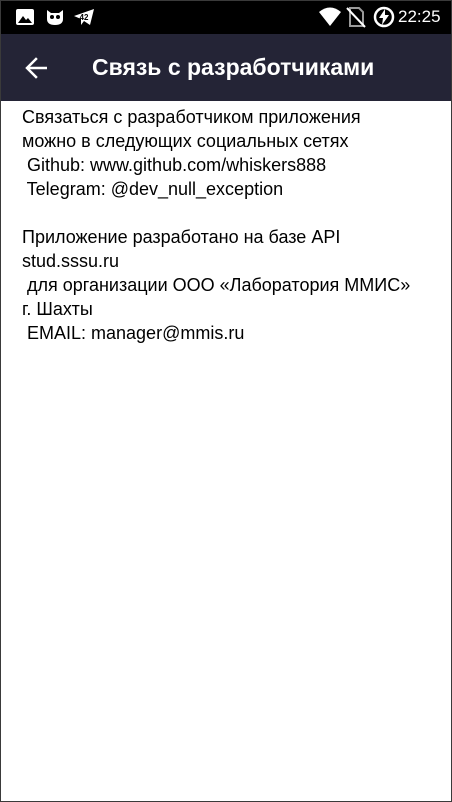 The height and width of the screenshot is (802, 452). I want to click on telegram-icon: 42, so click(85, 19).